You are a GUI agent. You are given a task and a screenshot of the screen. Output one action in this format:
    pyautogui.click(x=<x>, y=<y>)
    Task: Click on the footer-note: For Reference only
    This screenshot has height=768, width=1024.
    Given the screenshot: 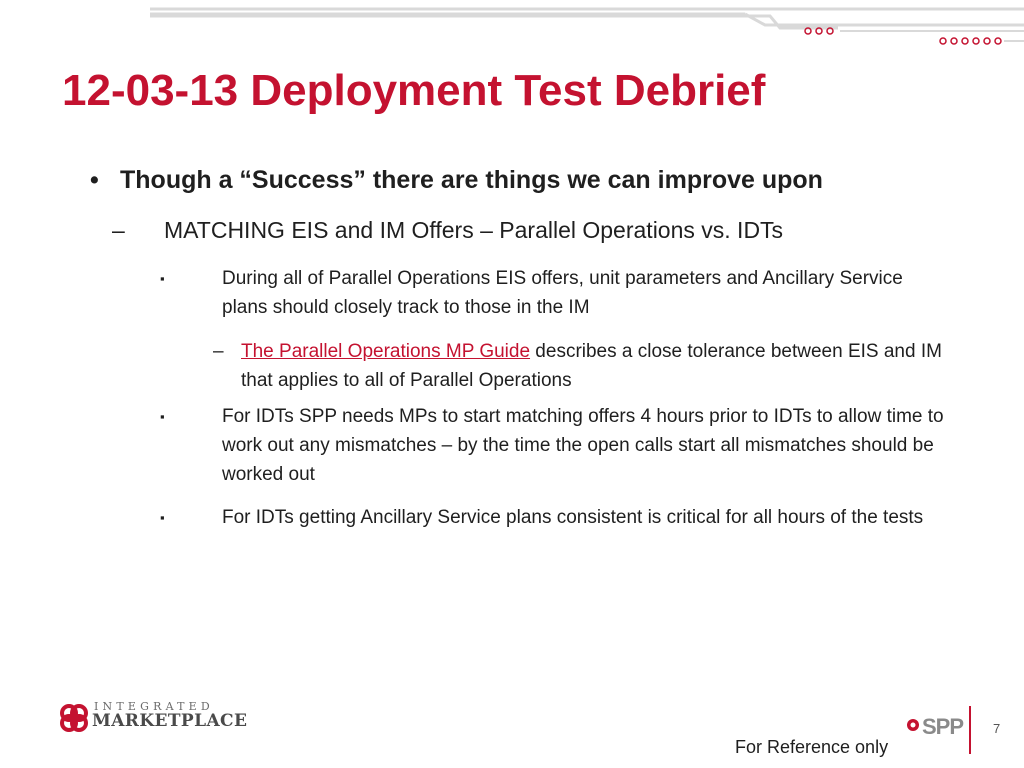 What is the action you would take?
    pyautogui.click(x=812, y=747)
    